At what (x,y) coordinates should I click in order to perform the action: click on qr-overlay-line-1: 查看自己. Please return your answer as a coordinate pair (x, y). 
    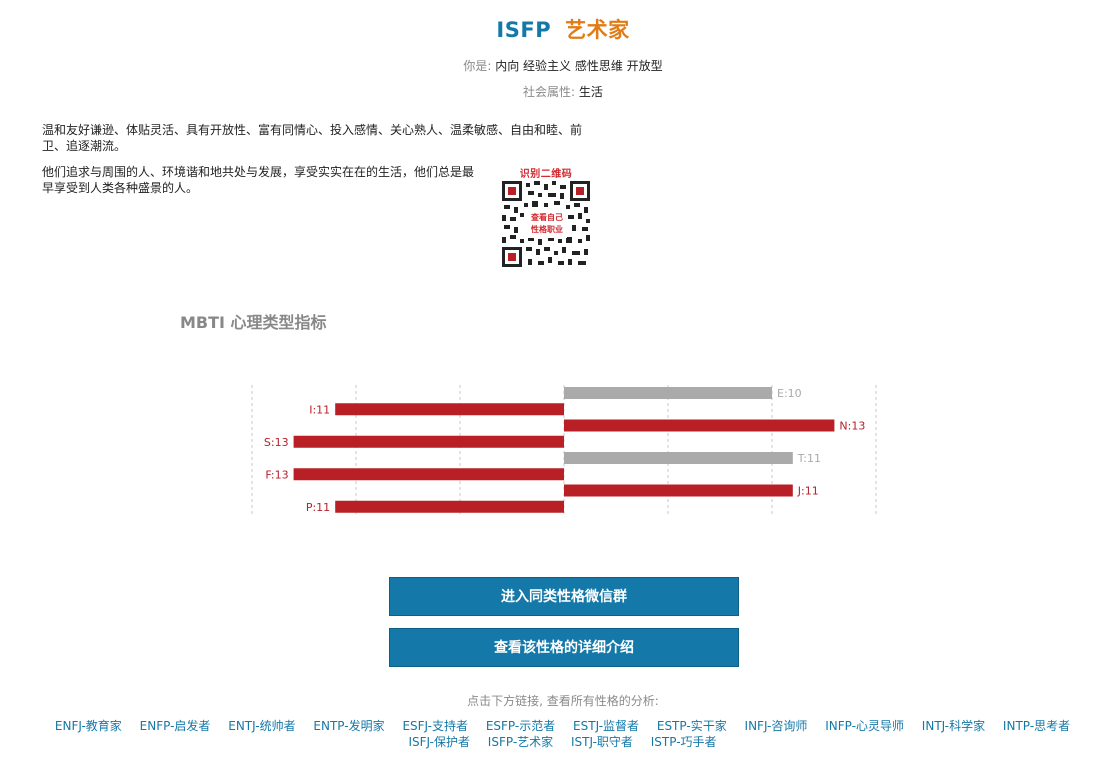
    Looking at the image, I should click on (547, 217).